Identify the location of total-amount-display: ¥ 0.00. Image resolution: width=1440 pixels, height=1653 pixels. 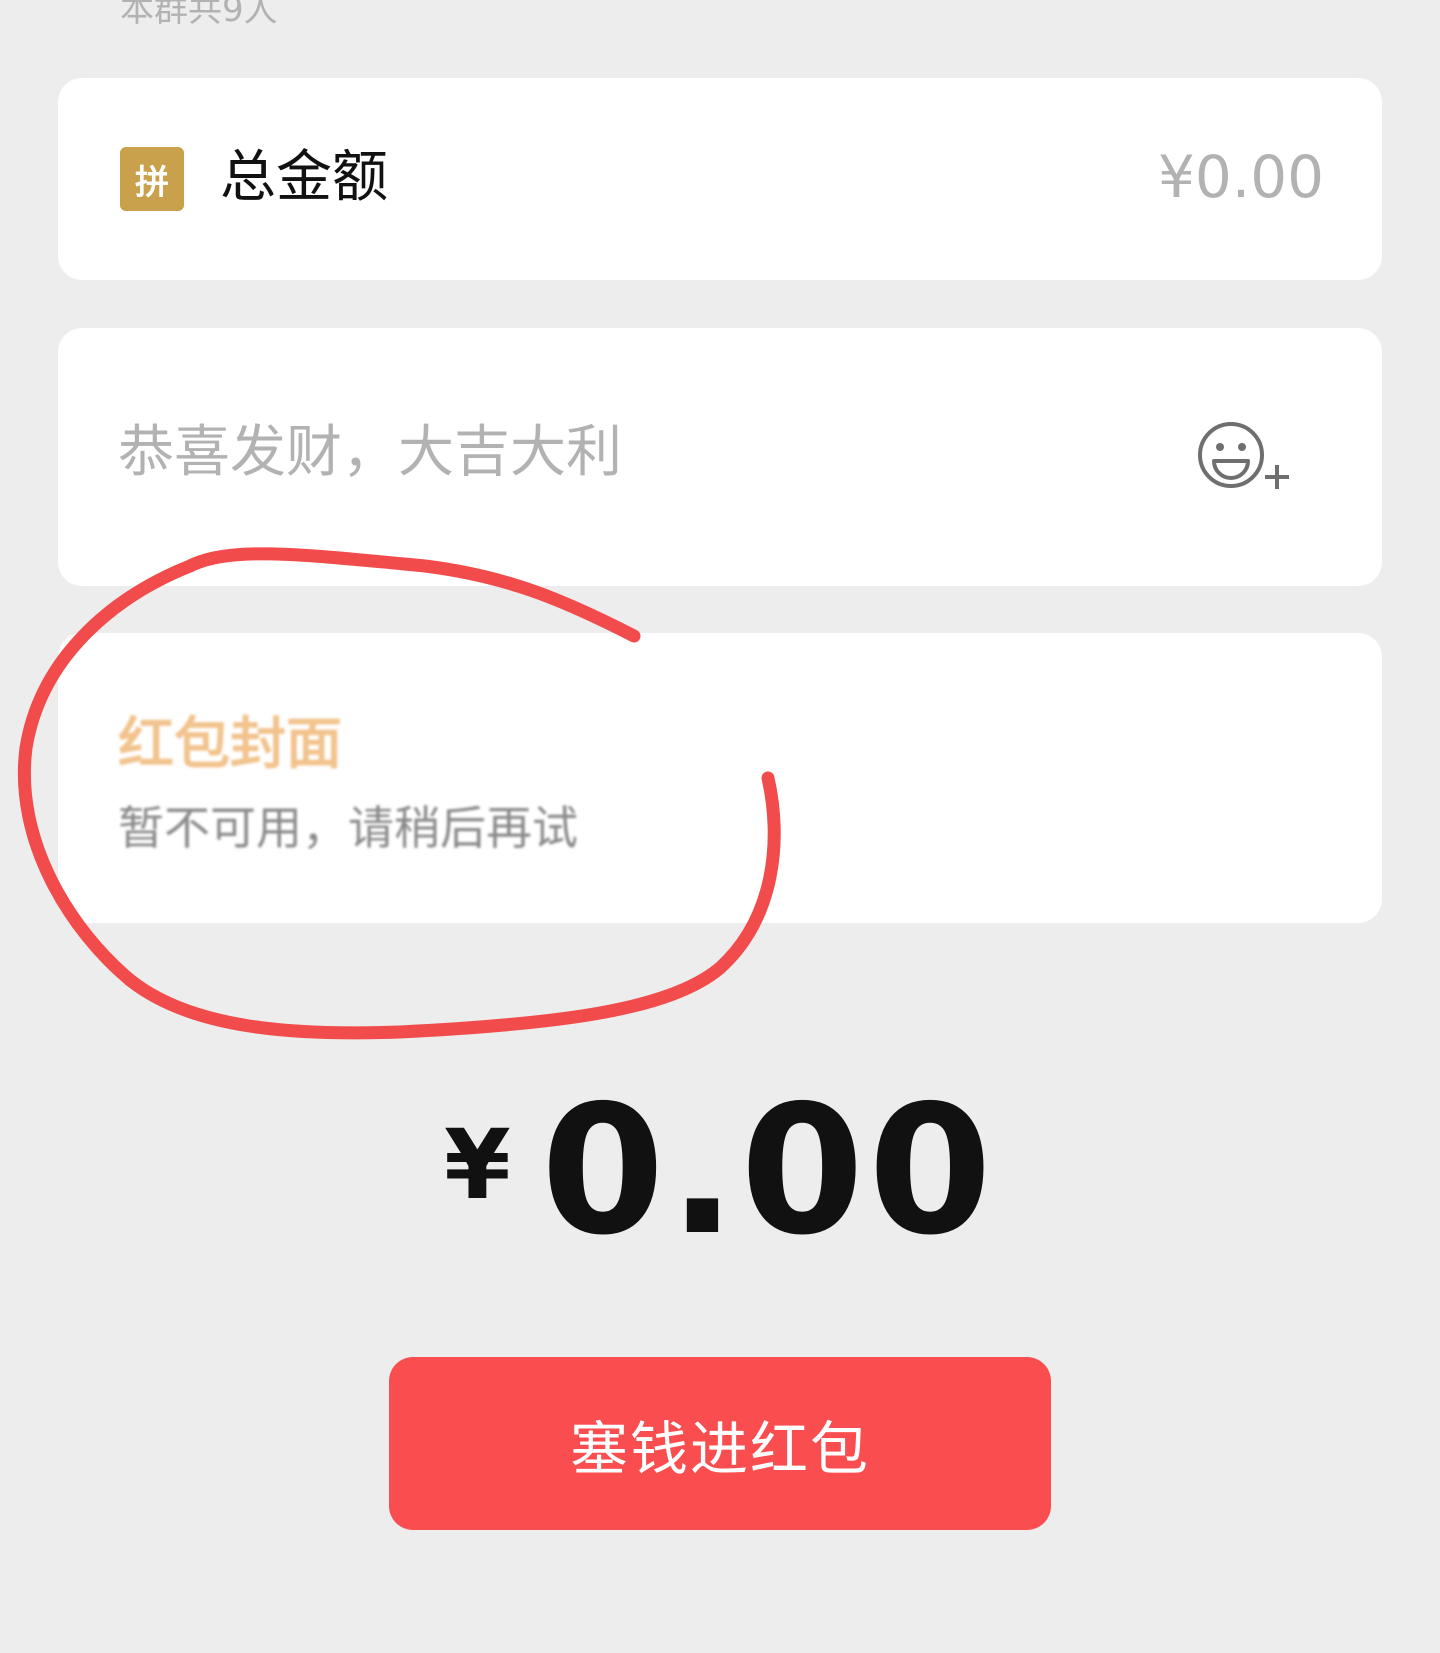
(720, 1171).